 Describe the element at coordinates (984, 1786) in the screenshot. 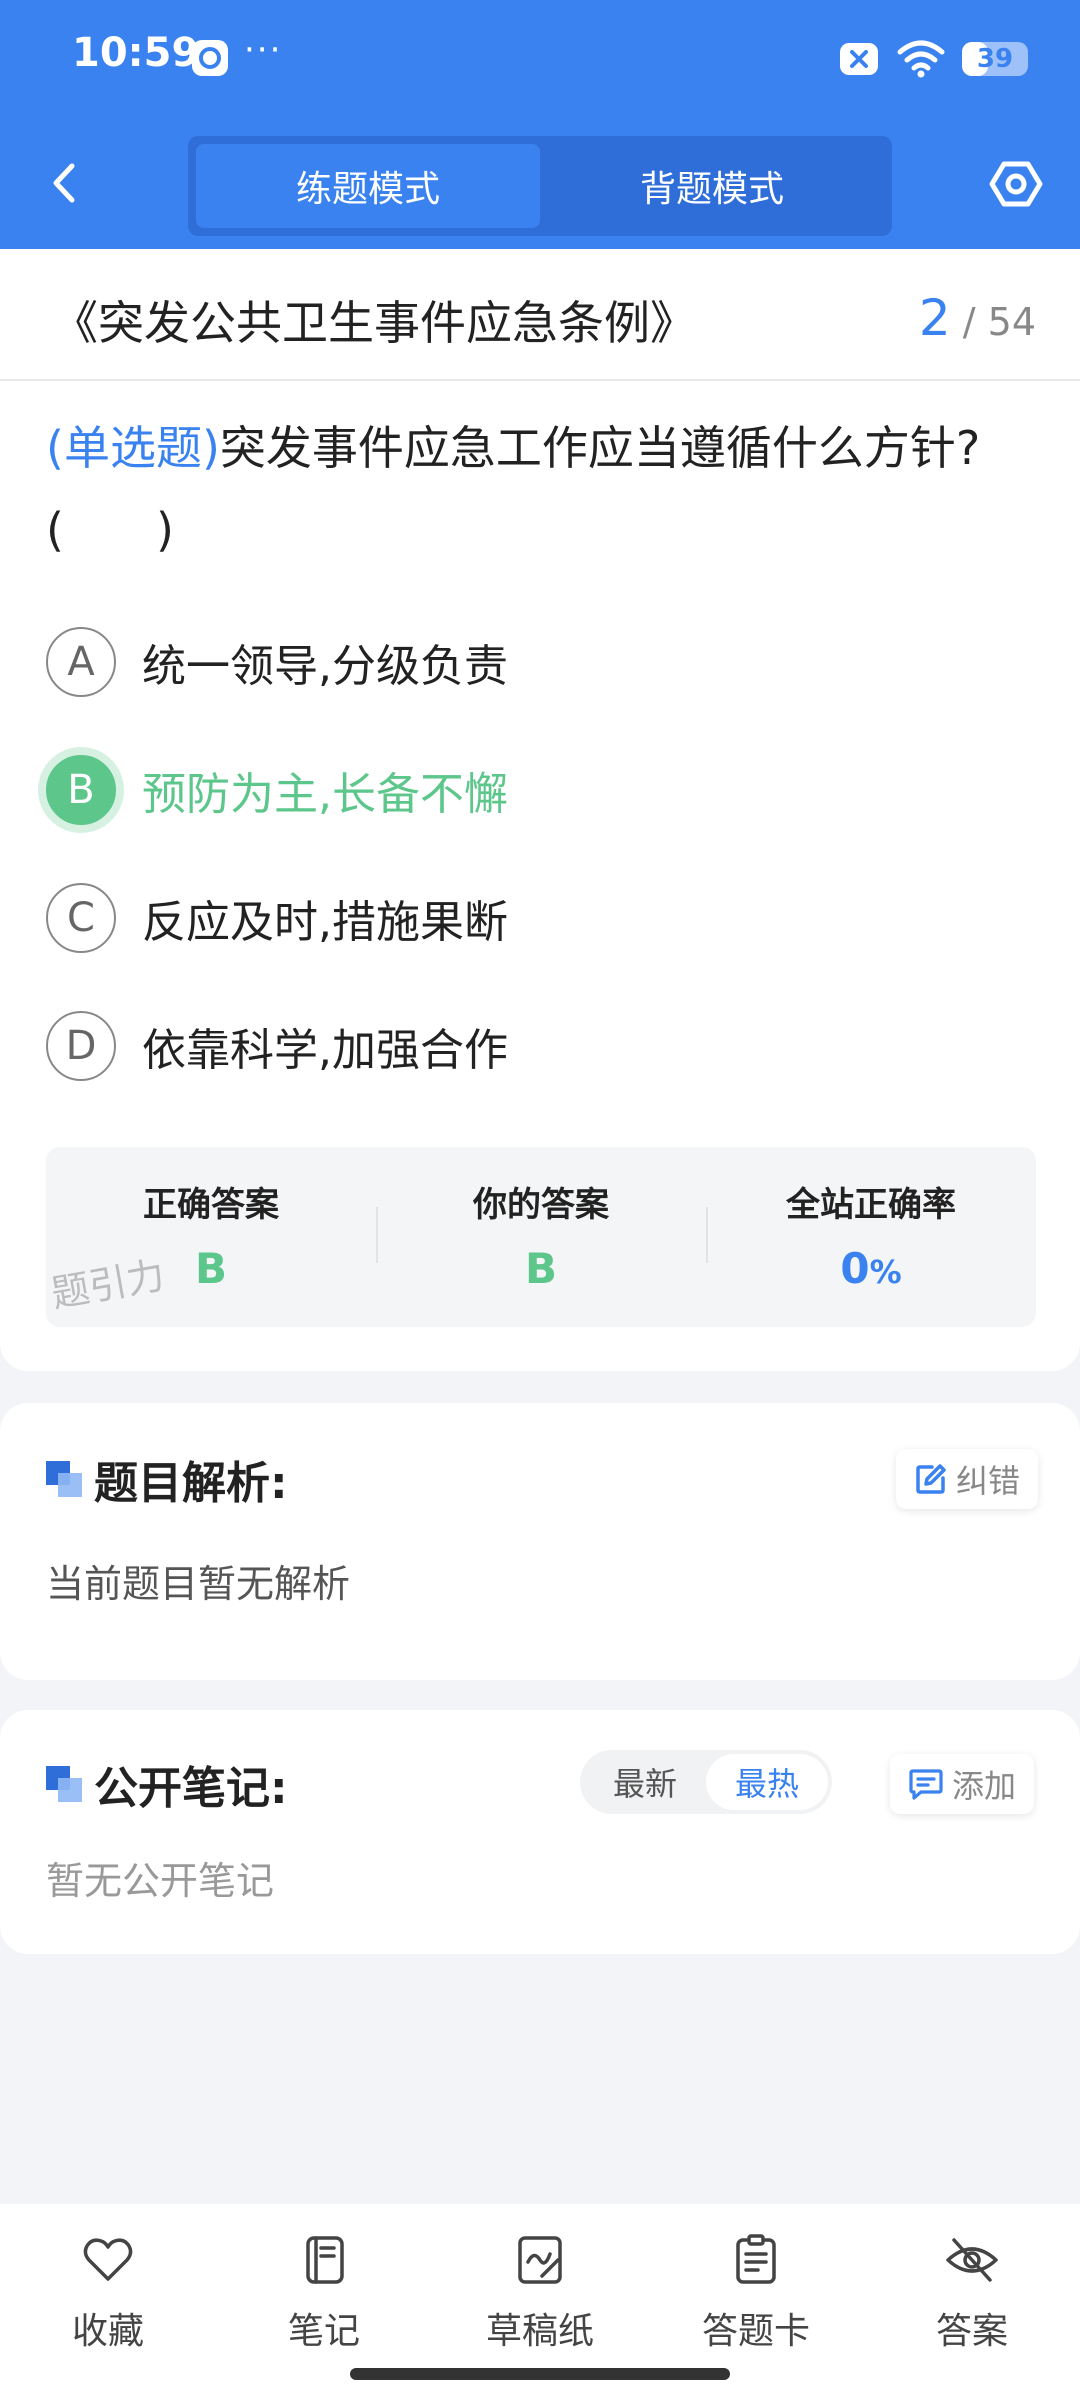

I see `add-note-label: 添加` at that location.